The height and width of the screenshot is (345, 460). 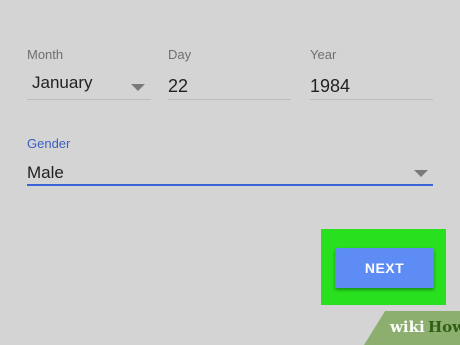 What do you see at coordinates (178, 86) in the screenshot?
I see `day-field: 22` at bounding box center [178, 86].